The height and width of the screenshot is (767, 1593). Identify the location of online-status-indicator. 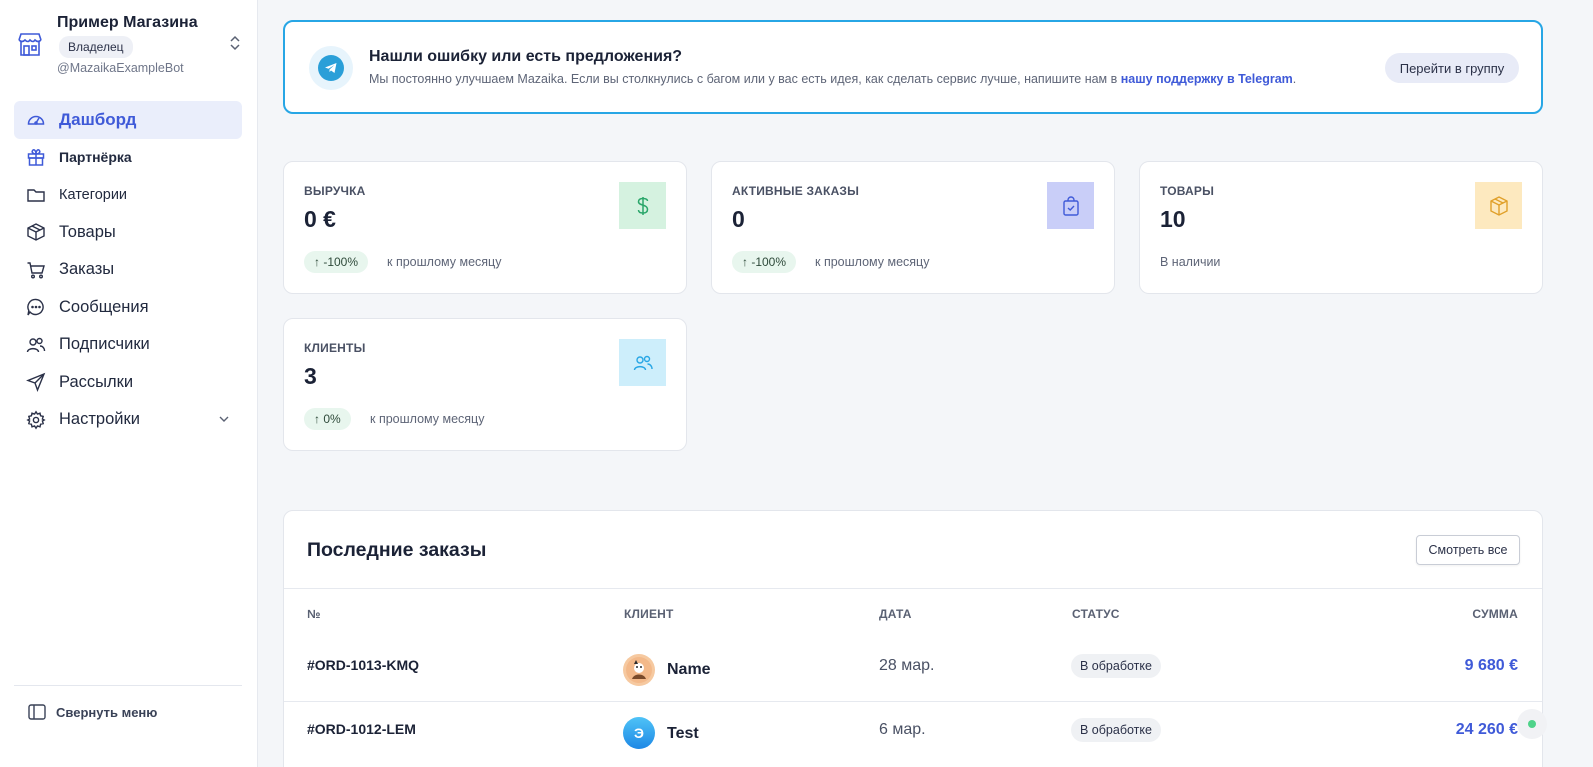
(1532, 724).